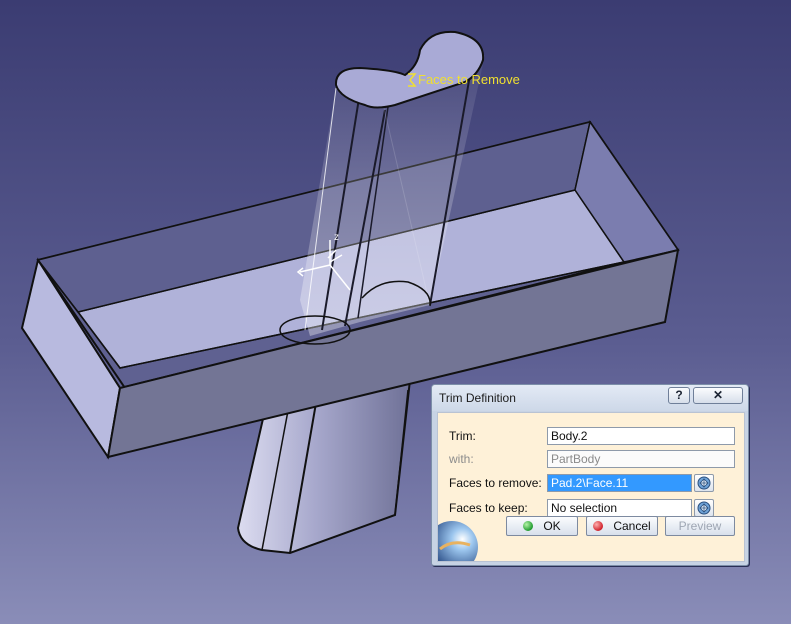 This screenshot has height=624, width=791. What do you see at coordinates (552, 526) in the screenshot?
I see `ok-label: OK` at bounding box center [552, 526].